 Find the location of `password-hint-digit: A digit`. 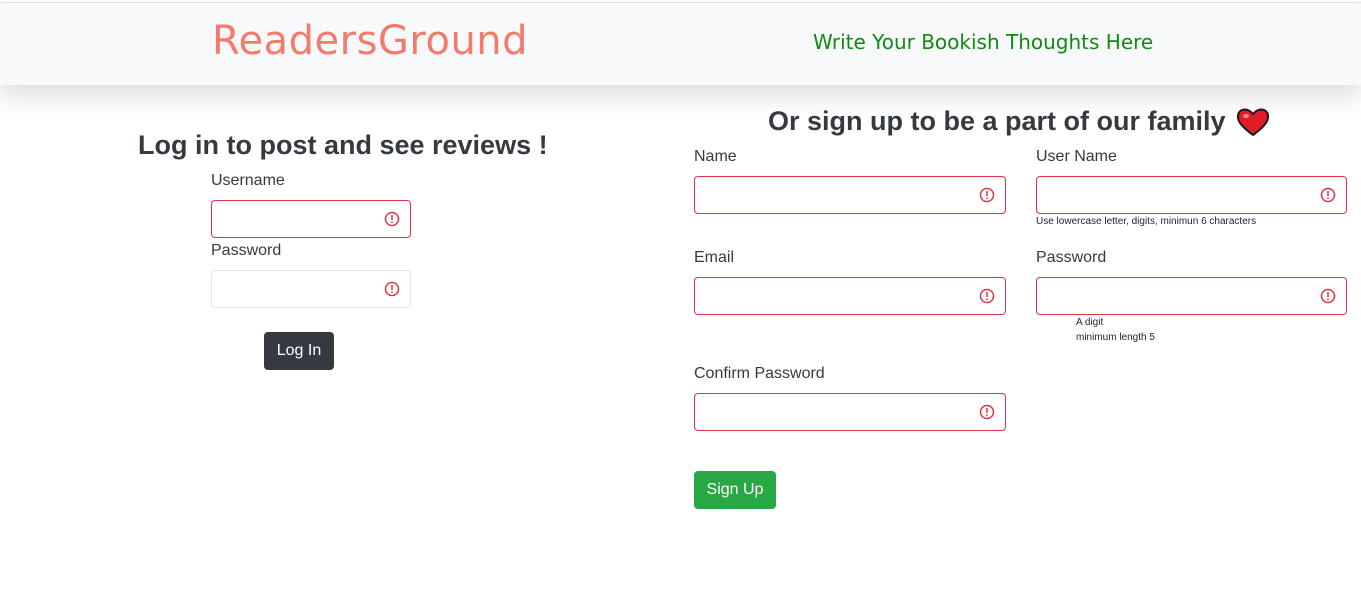

password-hint-digit: A digit is located at coordinates (1090, 322).